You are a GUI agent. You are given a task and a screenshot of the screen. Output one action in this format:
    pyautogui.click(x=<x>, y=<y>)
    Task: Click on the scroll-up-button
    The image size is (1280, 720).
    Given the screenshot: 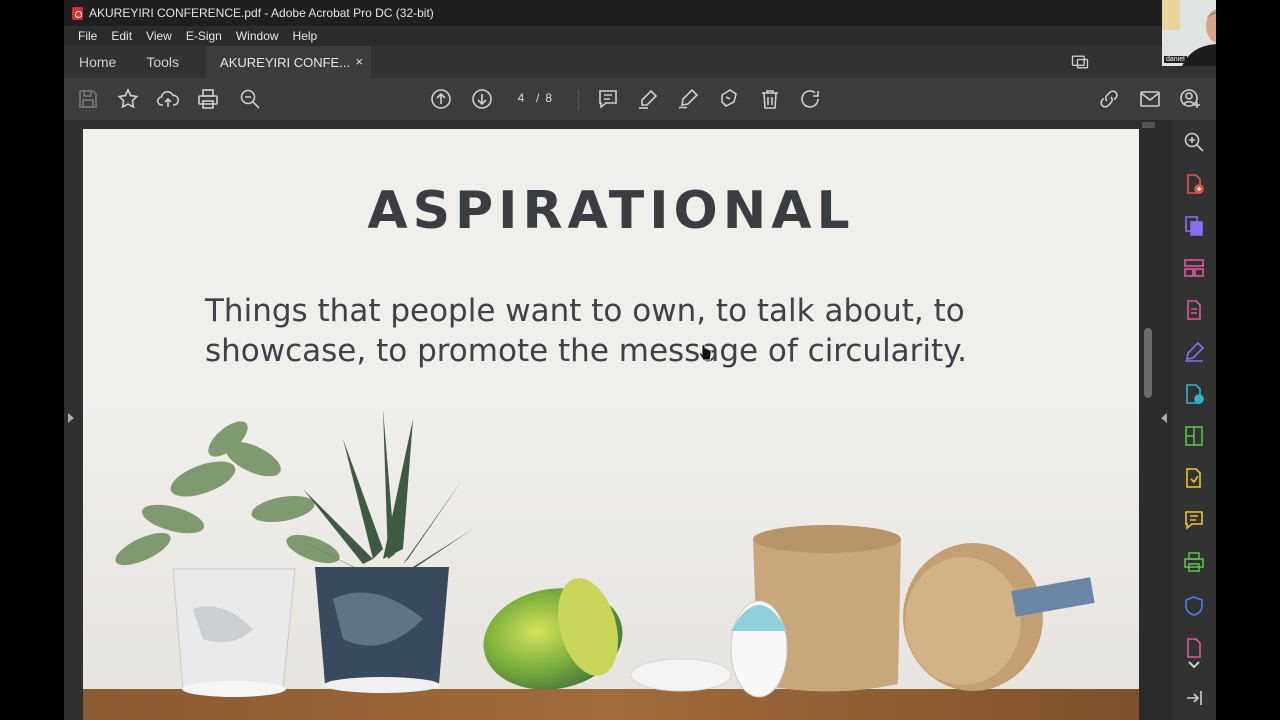 What is the action you would take?
    pyautogui.click(x=1148, y=125)
    